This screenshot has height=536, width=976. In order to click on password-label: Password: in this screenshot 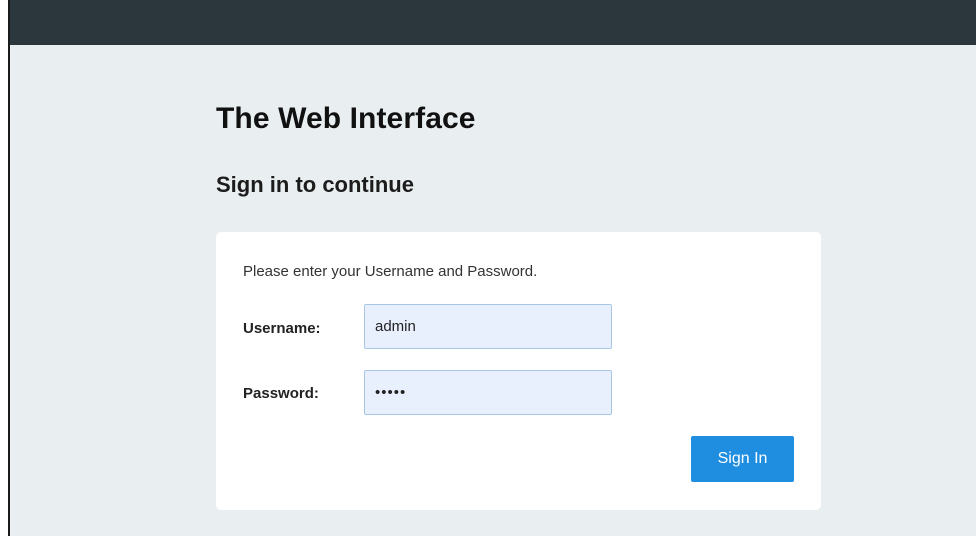, I will do `click(281, 393)`.